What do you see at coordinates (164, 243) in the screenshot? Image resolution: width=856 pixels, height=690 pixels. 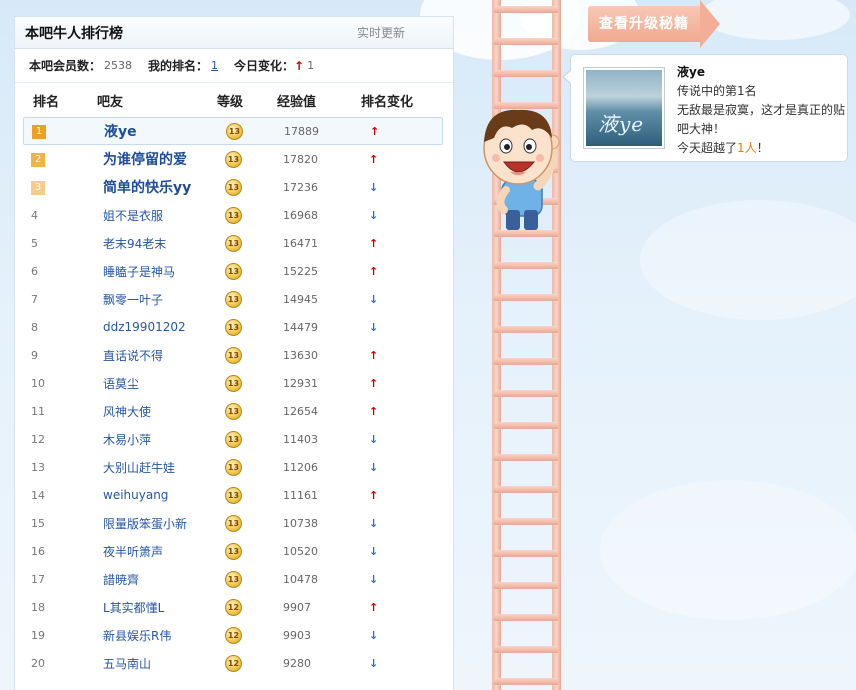 I see `user-name-link: 老末94老末` at bounding box center [164, 243].